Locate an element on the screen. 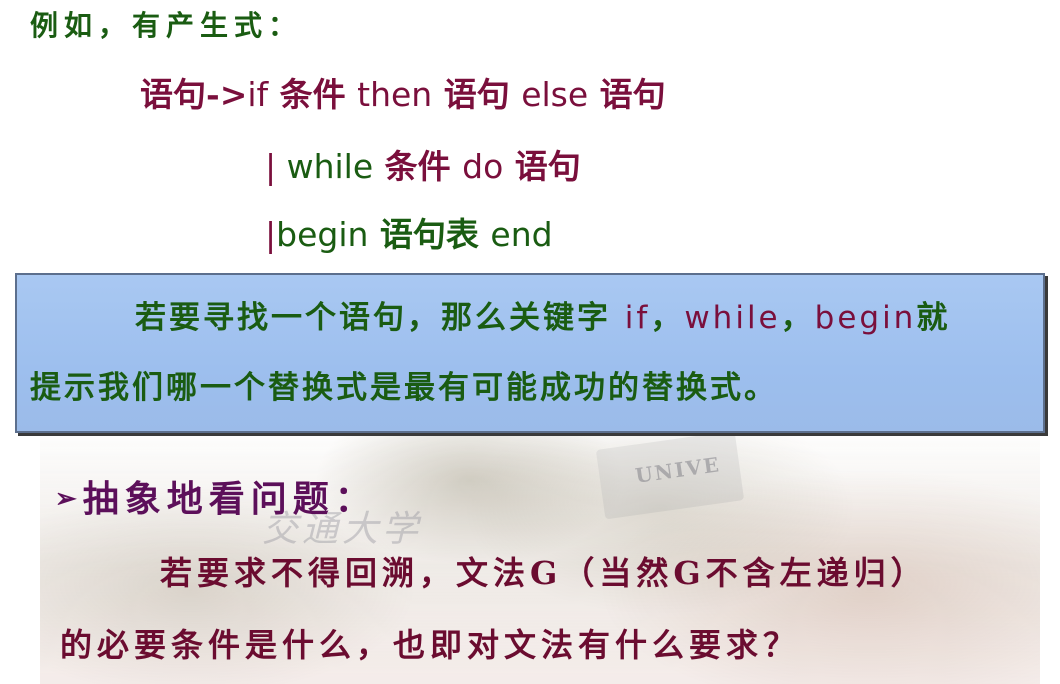 The image size is (1060, 684). keyword-end: end is located at coordinates (521, 234).